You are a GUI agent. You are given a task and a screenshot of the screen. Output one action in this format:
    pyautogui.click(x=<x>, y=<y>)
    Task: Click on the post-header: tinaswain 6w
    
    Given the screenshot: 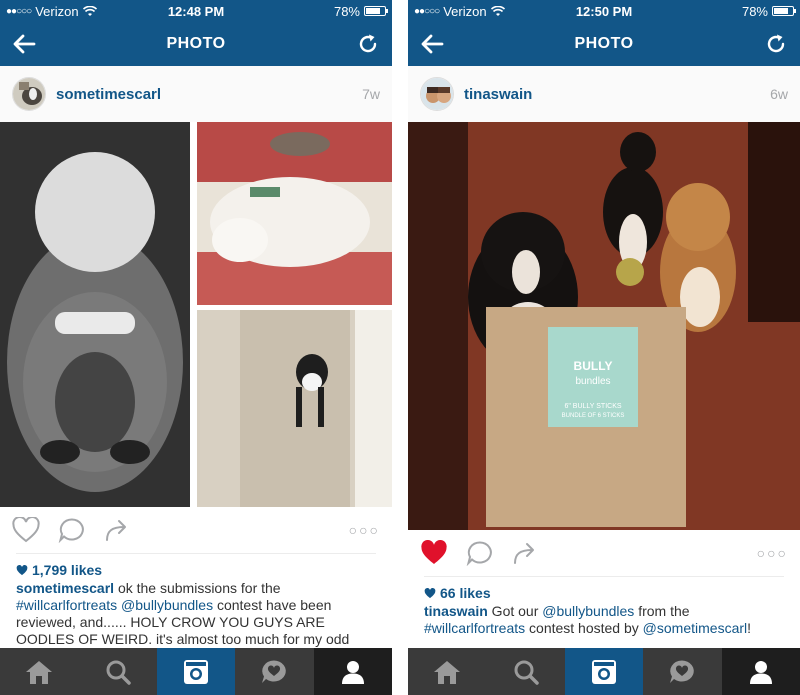 What is the action you would take?
    pyautogui.click(x=604, y=94)
    